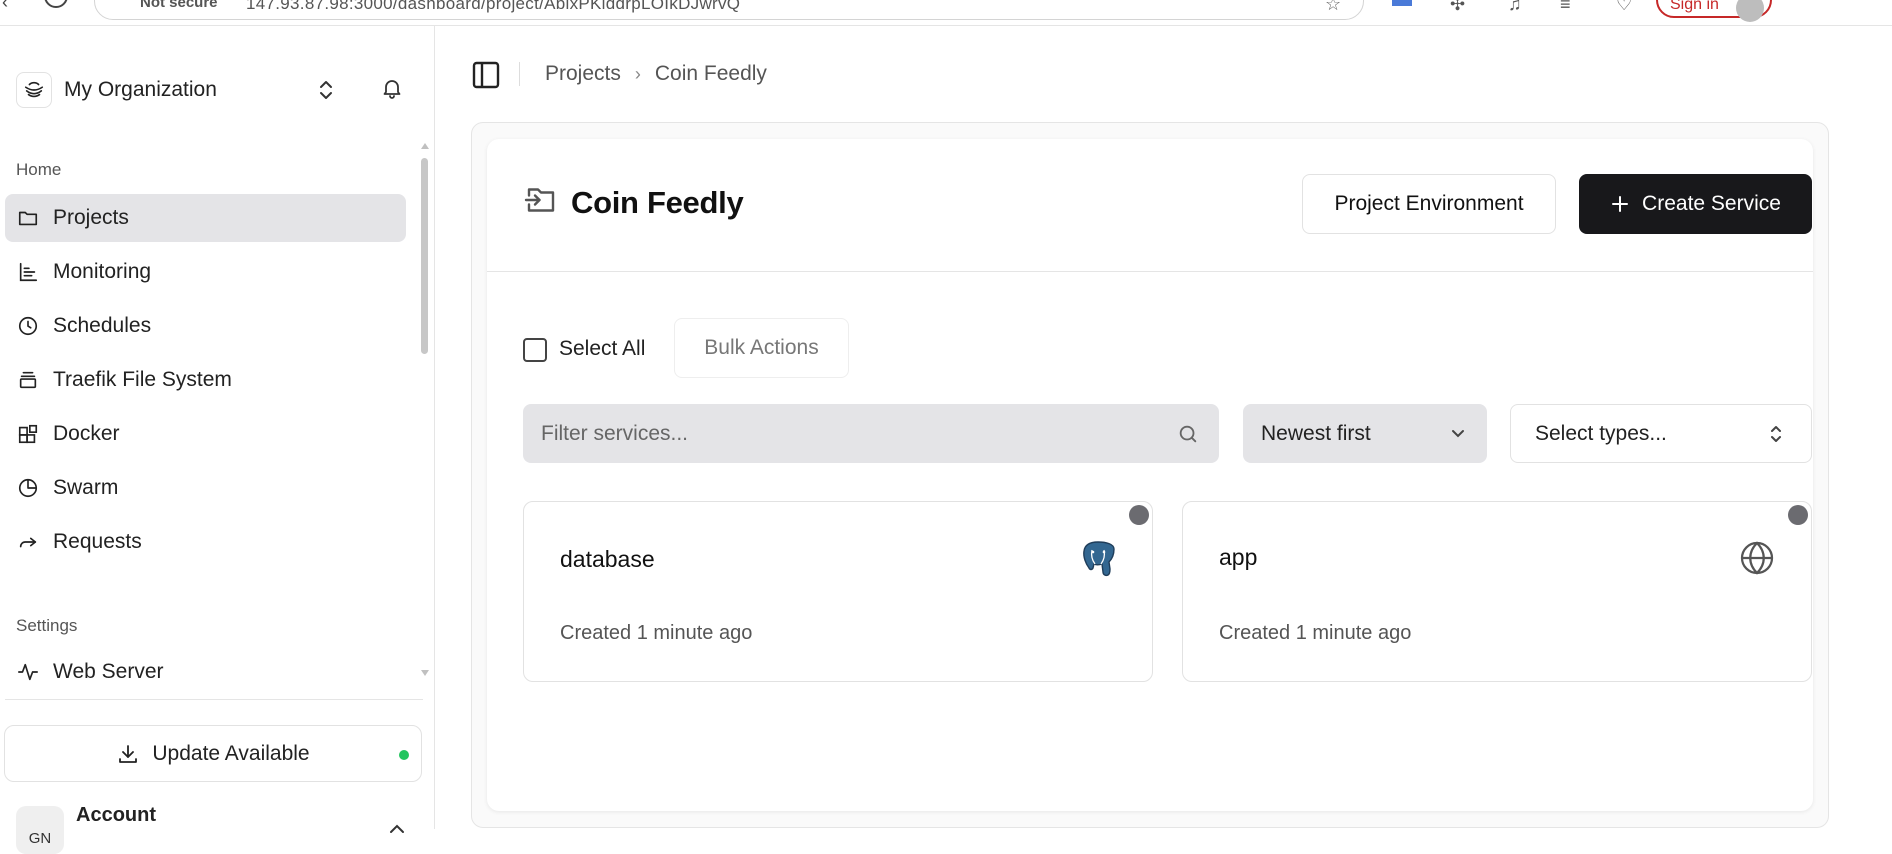 The image size is (1892, 854). Describe the element at coordinates (28, 326) in the screenshot. I see `clock-icon` at that location.